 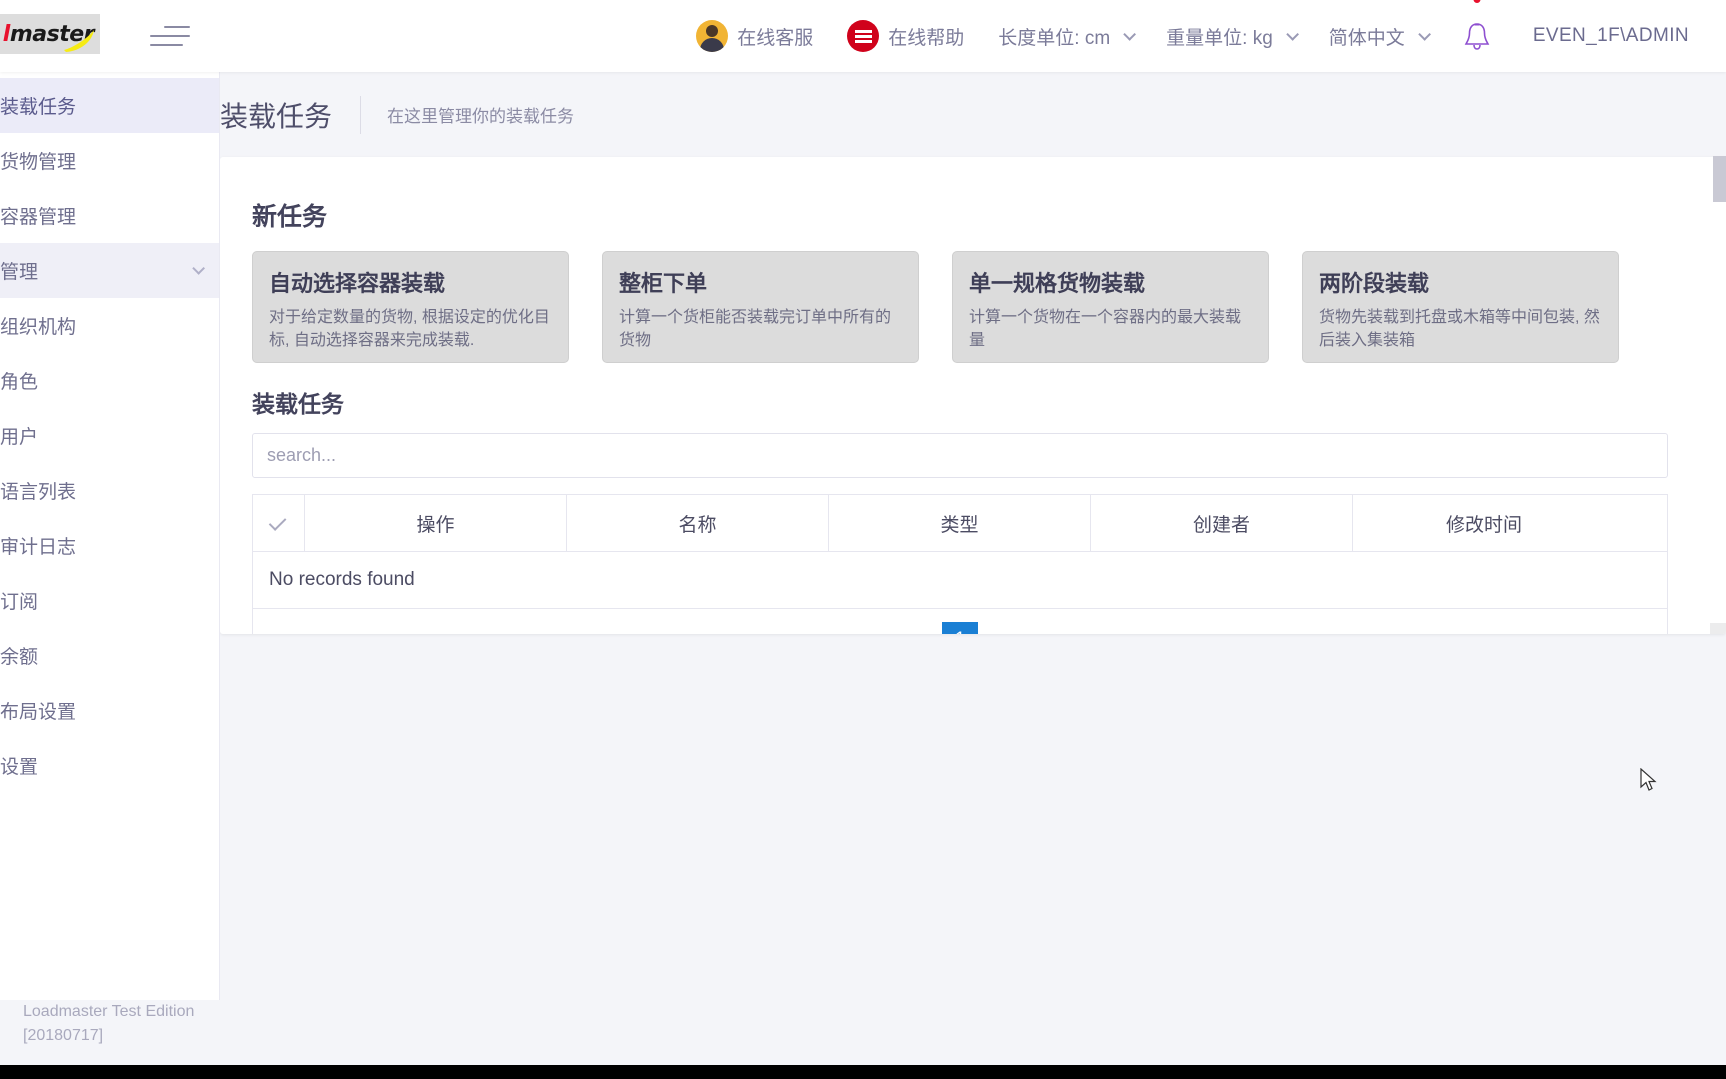 I want to click on sidebar-item-2: 容器管理, so click(x=109, y=215).